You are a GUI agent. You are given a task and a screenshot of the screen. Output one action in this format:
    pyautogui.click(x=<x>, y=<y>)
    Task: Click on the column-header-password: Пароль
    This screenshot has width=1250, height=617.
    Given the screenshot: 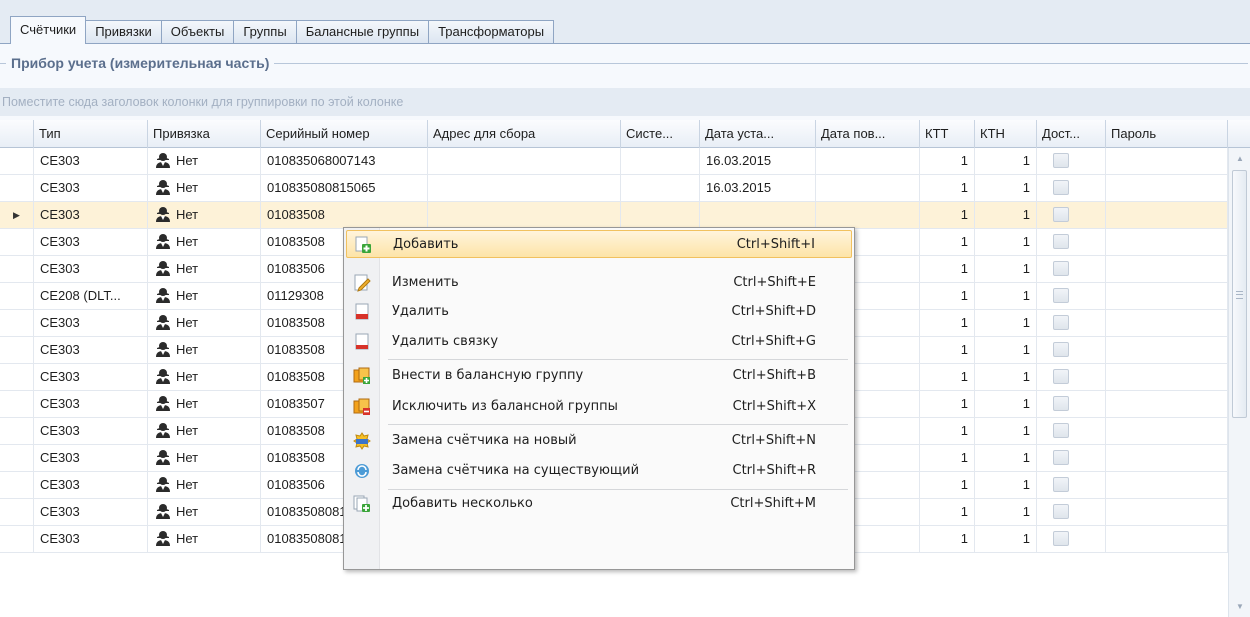 What is the action you would take?
    pyautogui.click(x=1167, y=134)
    